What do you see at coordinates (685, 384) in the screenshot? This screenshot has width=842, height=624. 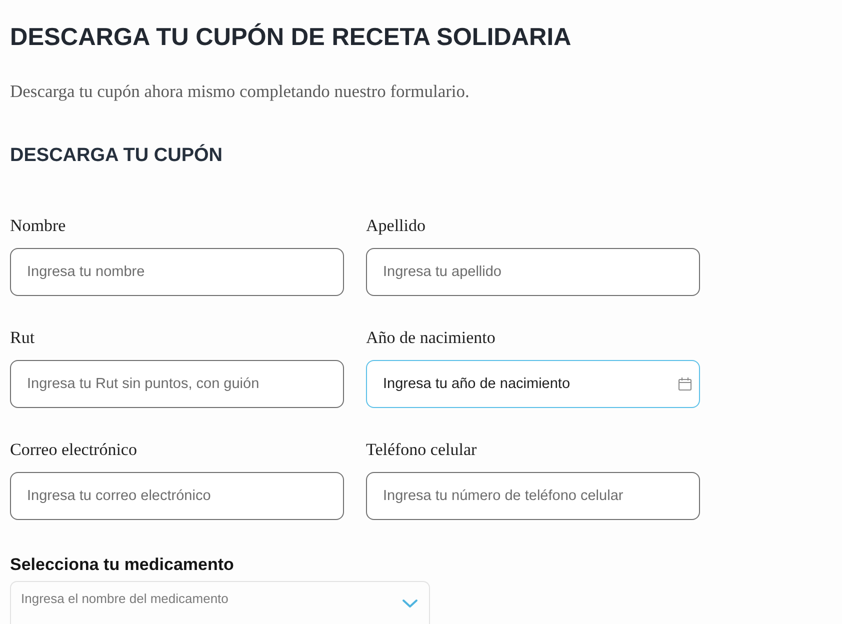 I see `calendar-icon` at bounding box center [685, 384].